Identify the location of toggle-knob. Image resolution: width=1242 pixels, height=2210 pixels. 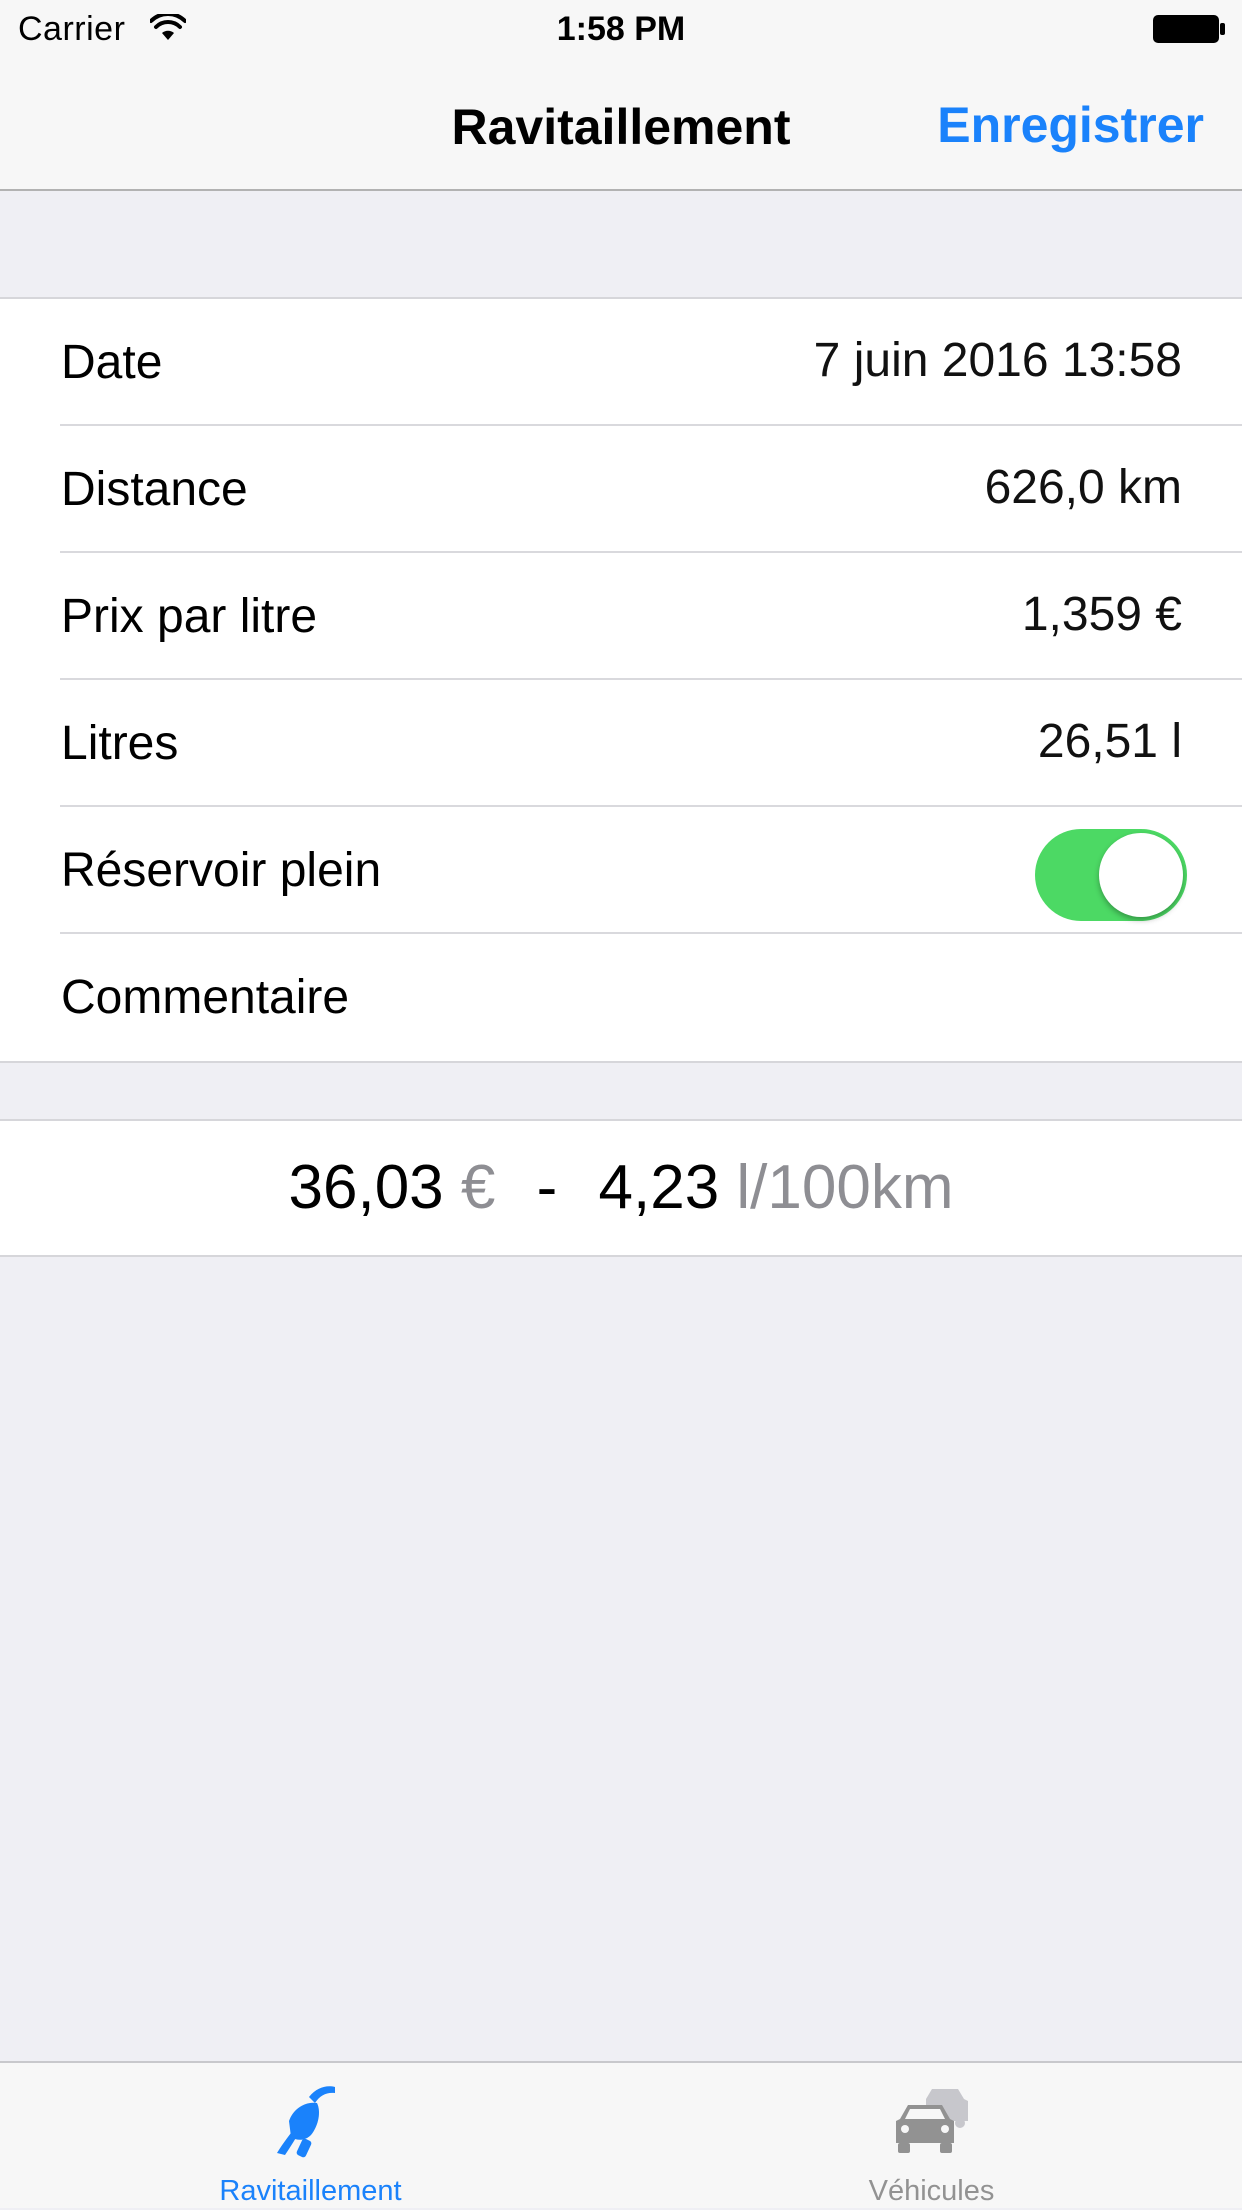
(1141, 875).